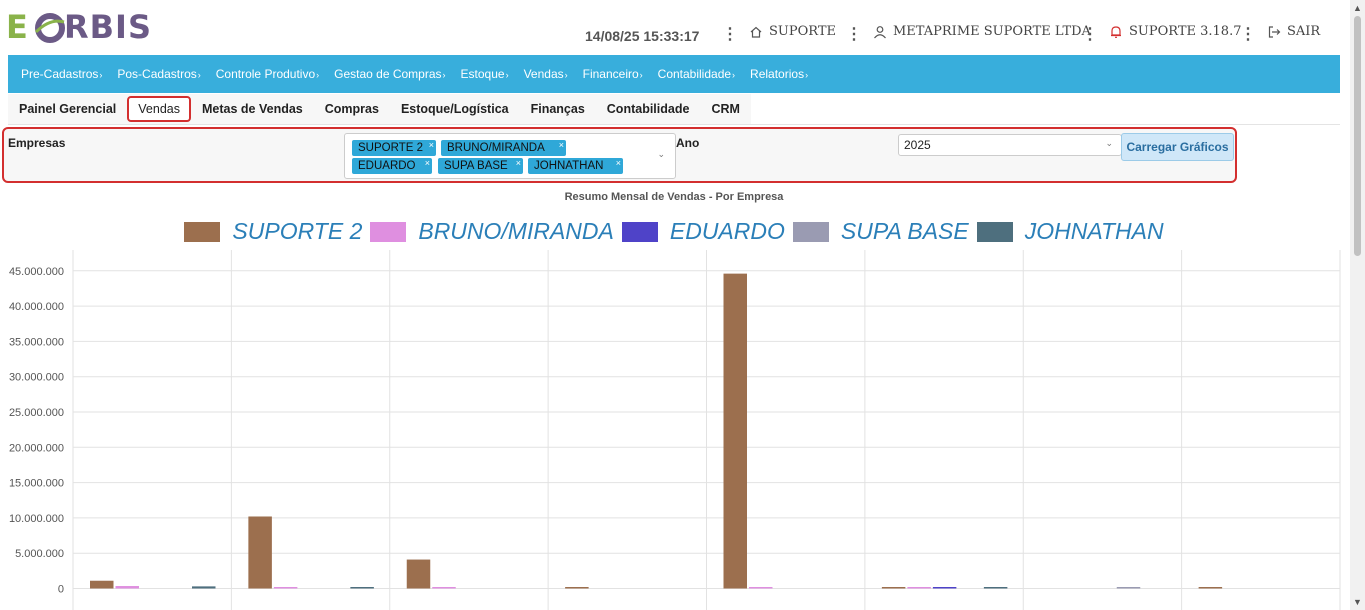  Describe the element at coordinates (389, 74) in the screenshot. I see `menu-gestao-compras: Gestao de Compras›` at that location.